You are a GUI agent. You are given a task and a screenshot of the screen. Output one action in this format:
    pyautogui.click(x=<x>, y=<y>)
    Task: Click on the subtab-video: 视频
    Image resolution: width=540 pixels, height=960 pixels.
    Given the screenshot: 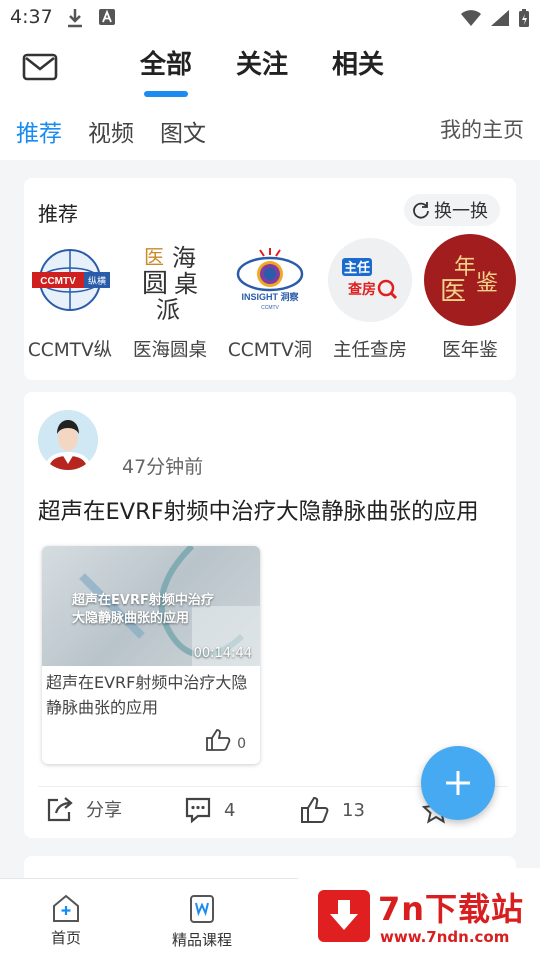 What is the action you would take?
    pyautogui.click(x=111, y=131)
    